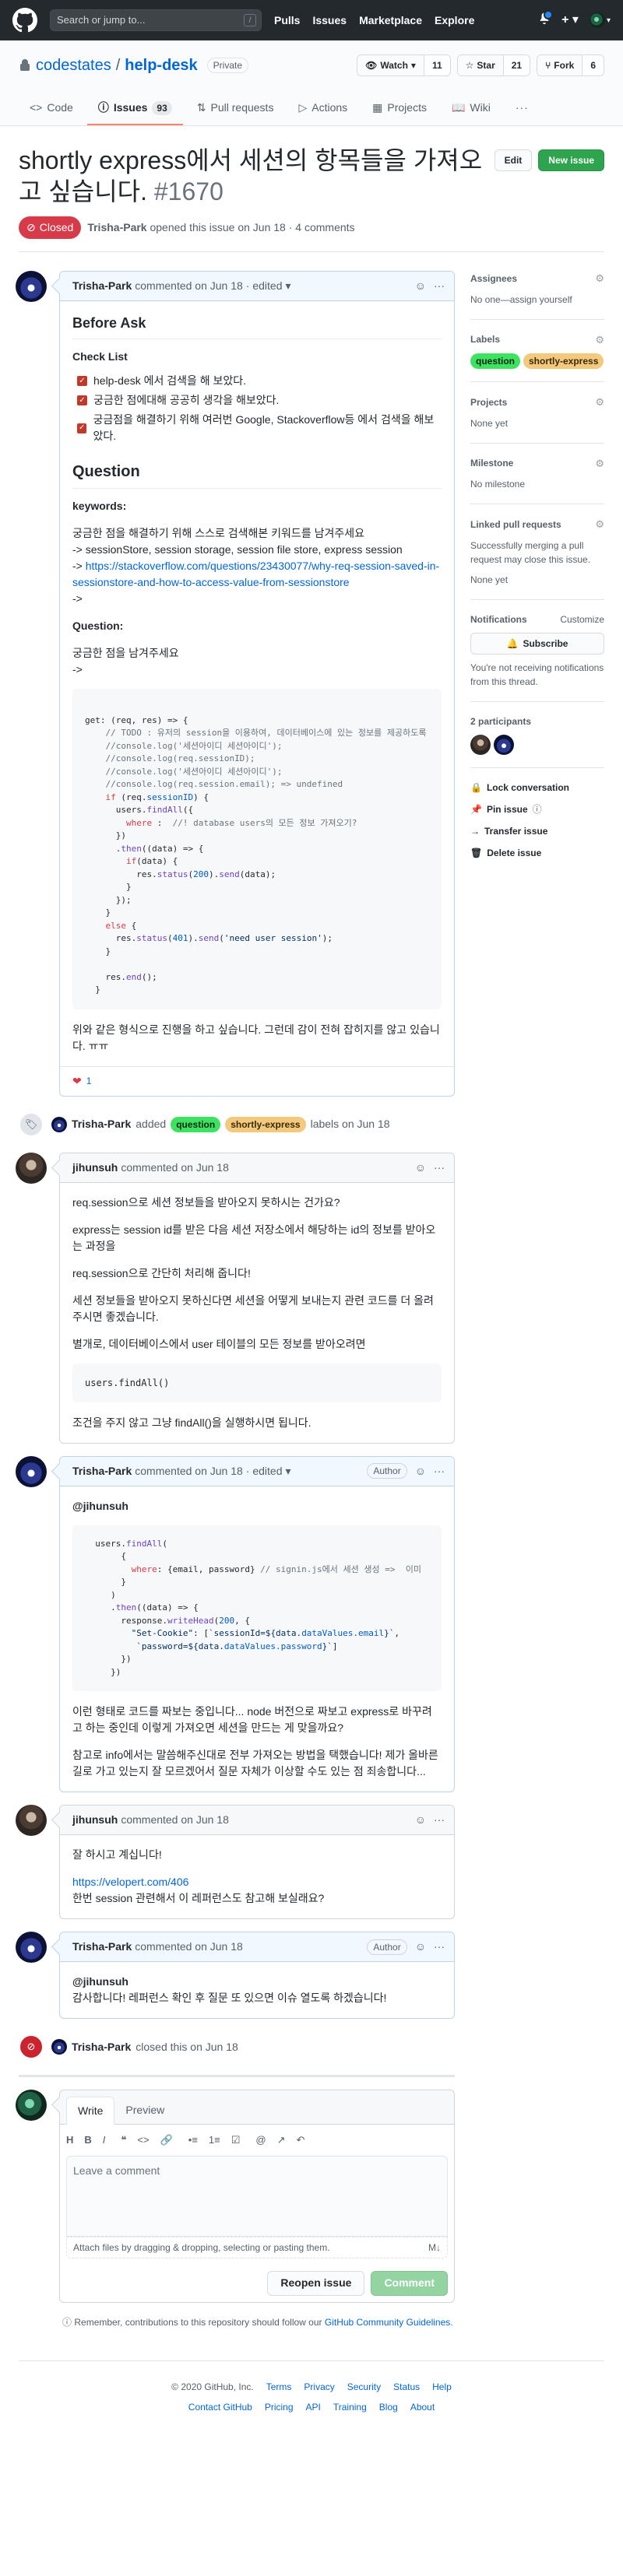  Describe the element at coordinates (400, 109) in the screenshot. I see `tab-projects: ▦ Projects` at that location.